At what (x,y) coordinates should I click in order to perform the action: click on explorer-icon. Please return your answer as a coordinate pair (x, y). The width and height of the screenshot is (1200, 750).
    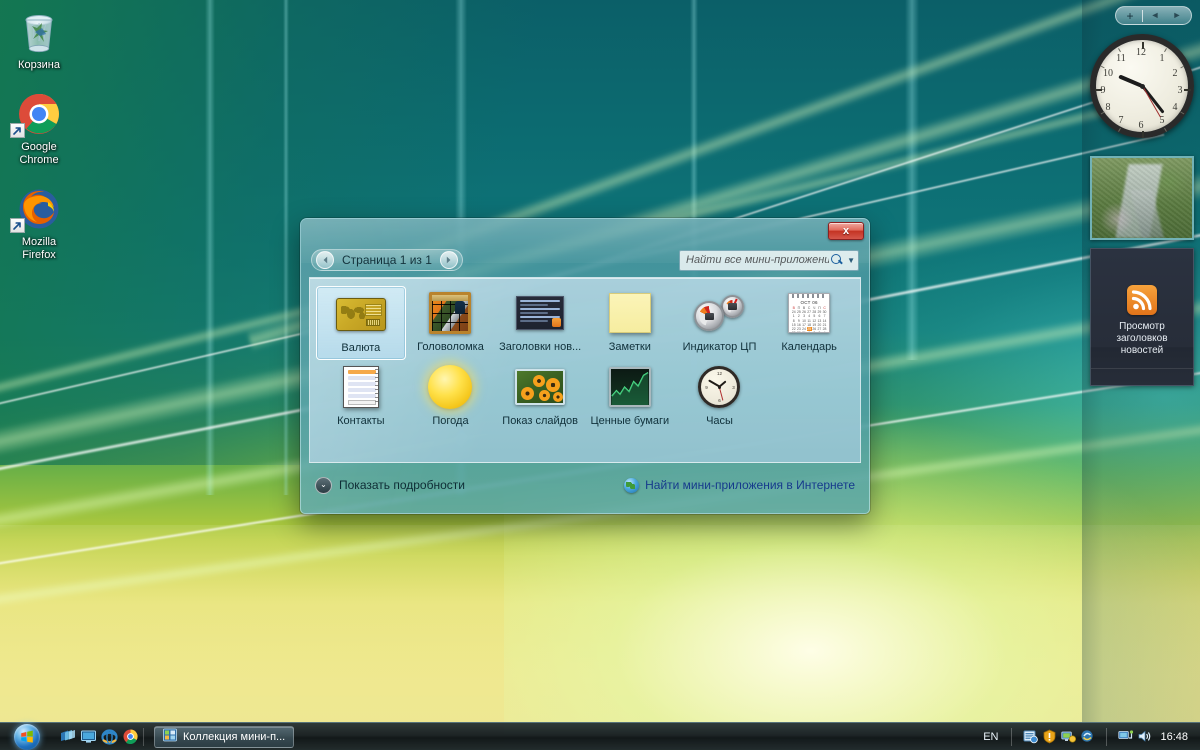
    Looking at the image, I should click on (1087, 736).